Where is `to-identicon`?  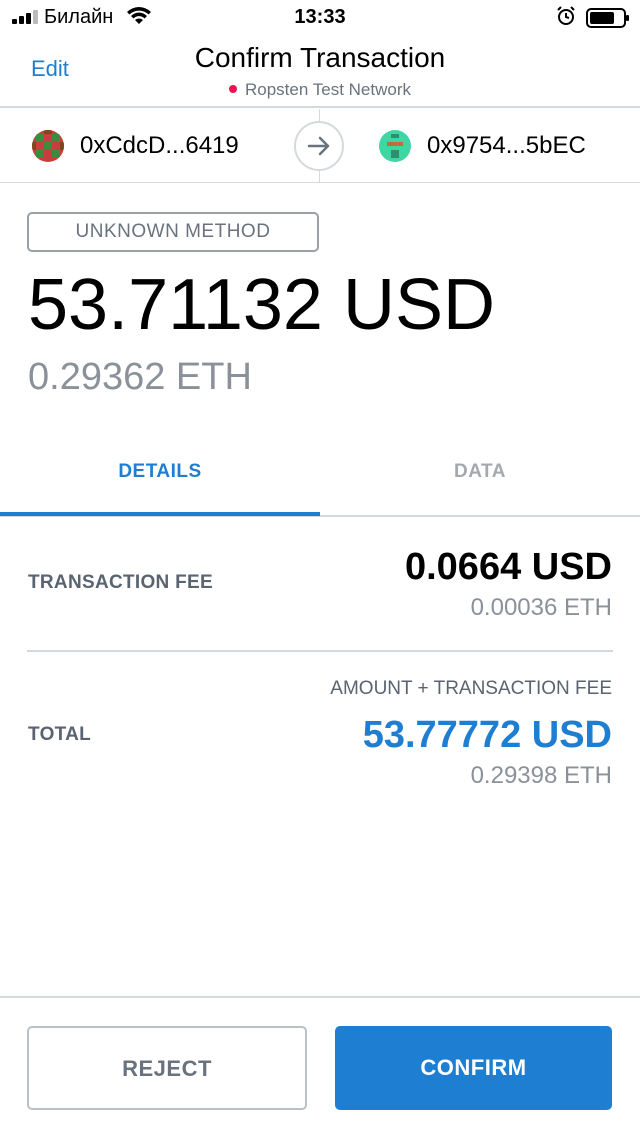
to-identicon is located at coordinates (395, 146).